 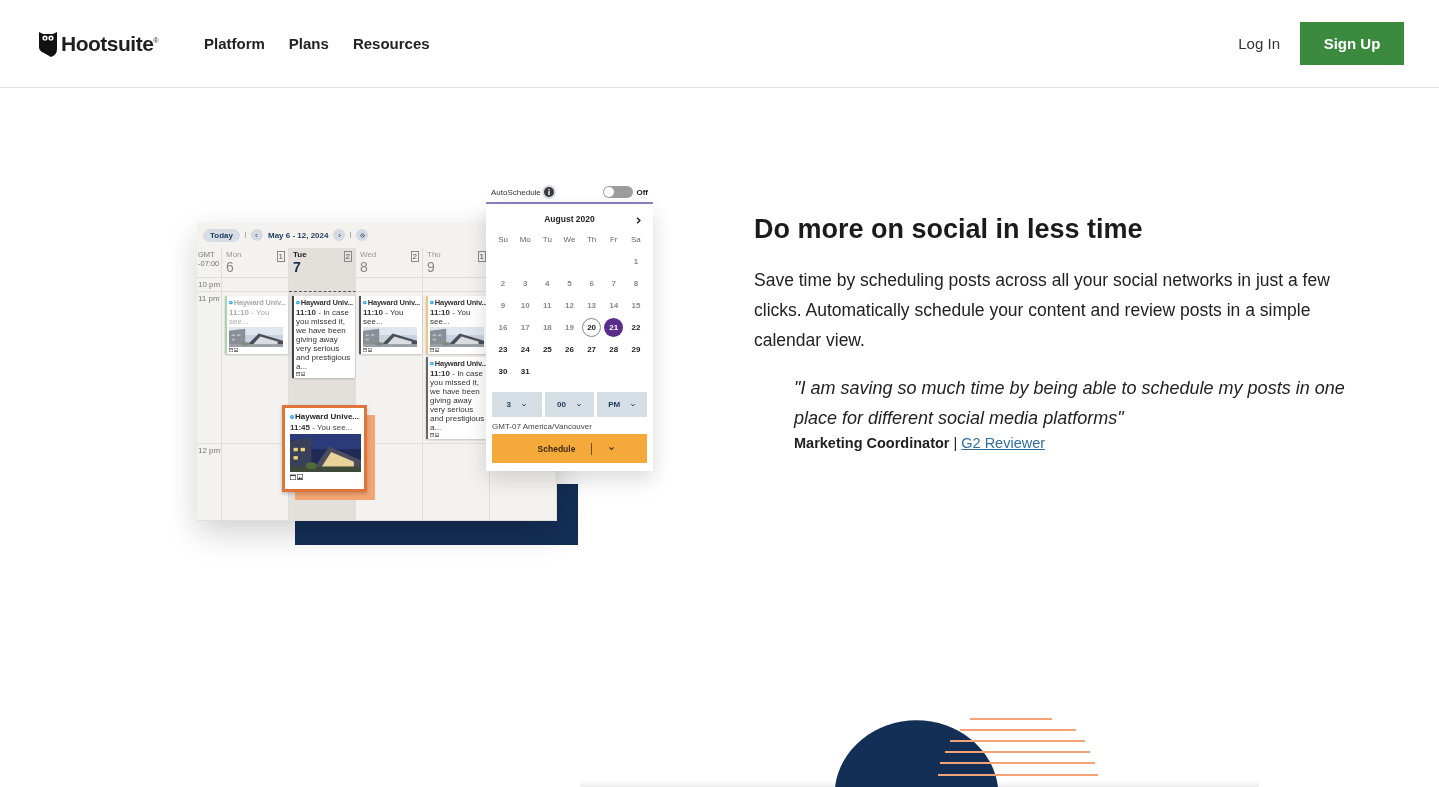 I want to click on post-count: 1, so click(x=280, y=256).